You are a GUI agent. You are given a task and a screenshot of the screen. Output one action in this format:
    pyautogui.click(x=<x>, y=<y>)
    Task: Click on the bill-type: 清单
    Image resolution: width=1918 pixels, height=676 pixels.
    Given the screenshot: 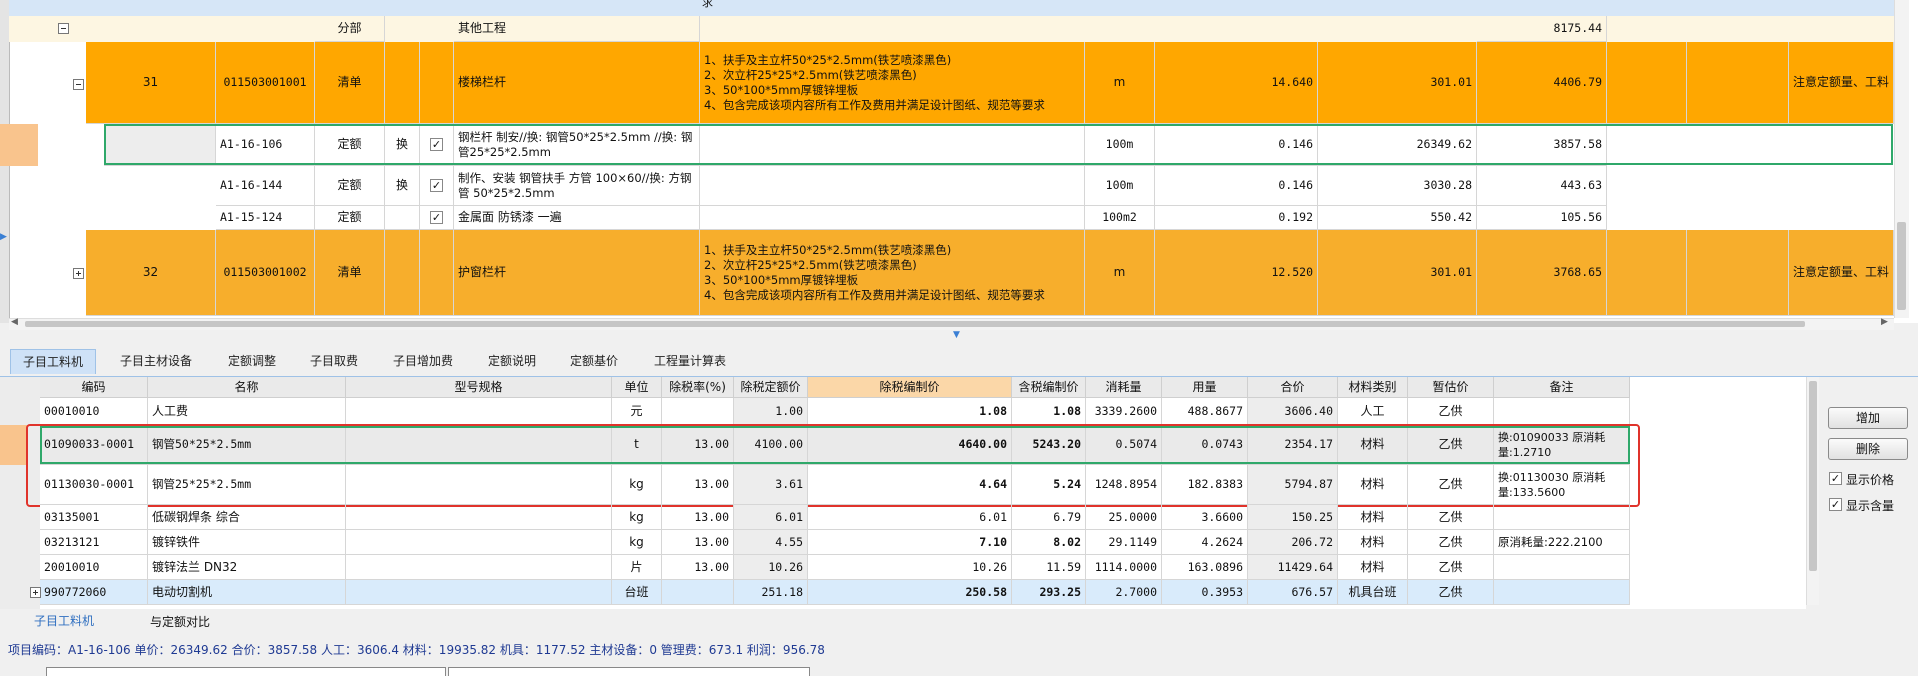 What is the action you would take?
    pyautogui.click(x=350, y=273)
    